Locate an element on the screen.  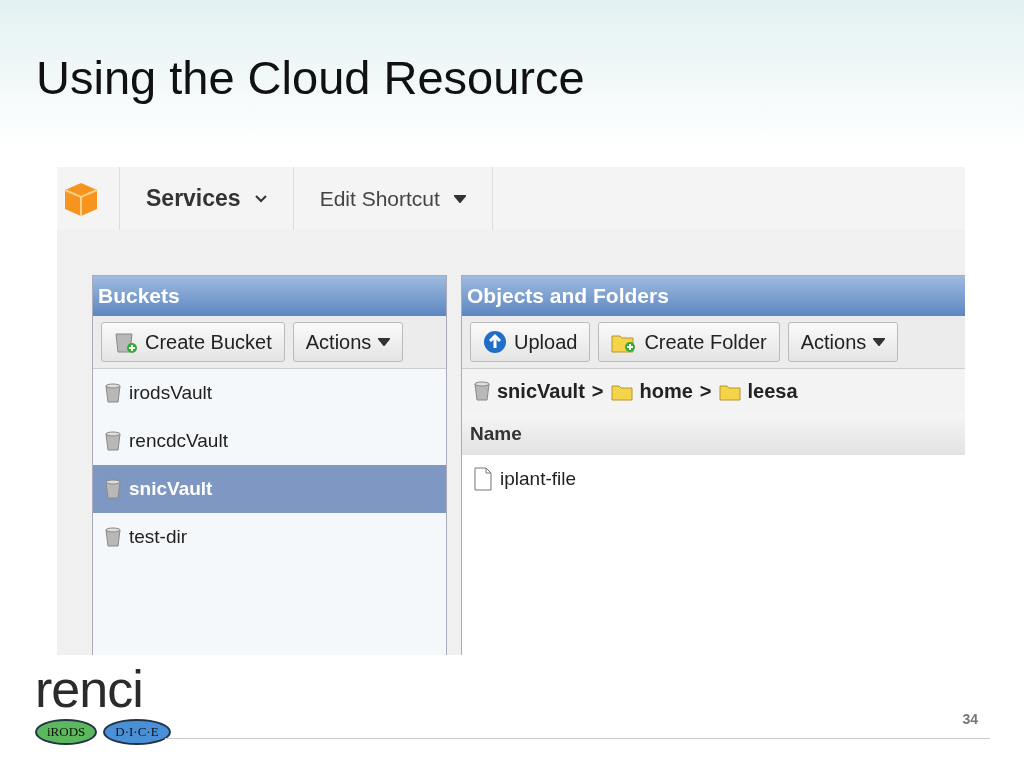
breadcrumb-link: leesa is located at coordinates (772, 391).